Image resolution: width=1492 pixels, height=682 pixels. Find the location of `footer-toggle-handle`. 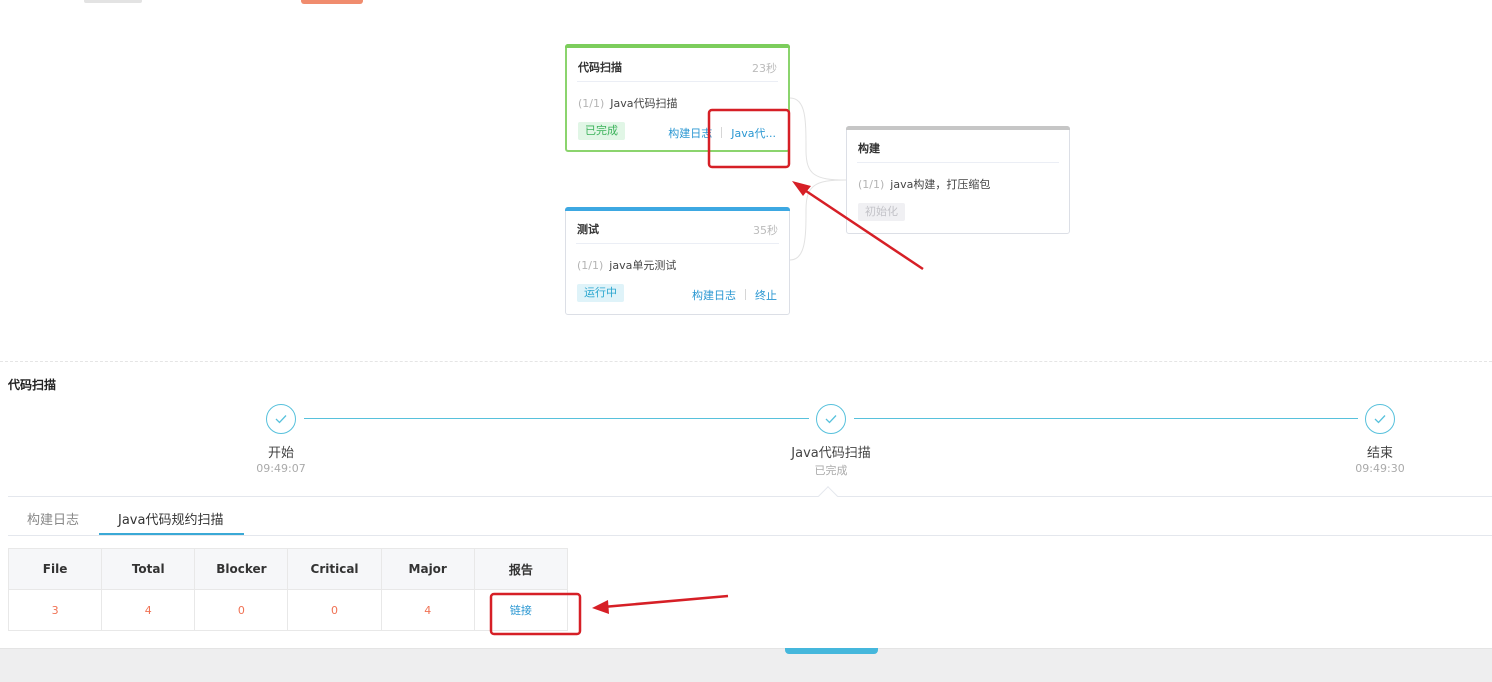

footer-toggle-handle is located at coordinates (831, 651).